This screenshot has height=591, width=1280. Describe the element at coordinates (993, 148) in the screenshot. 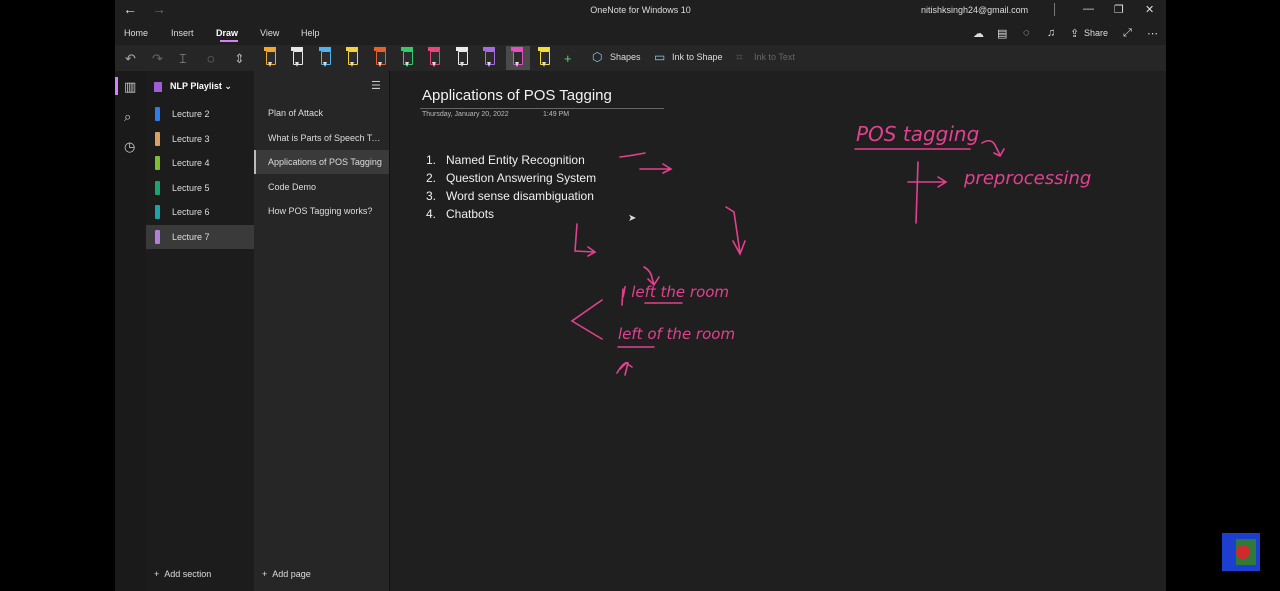

I see `ink-arrow-curl` at that location.